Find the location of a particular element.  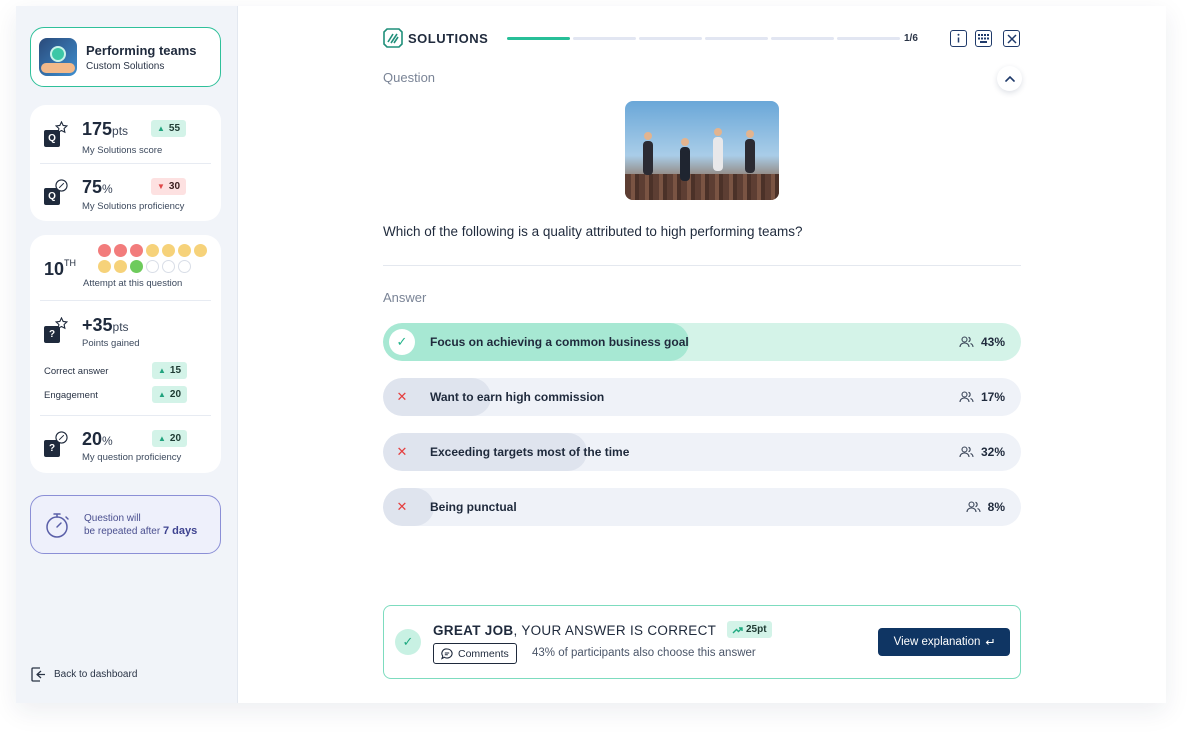

solutions-logo-icon is located at coordinates (393, 38).